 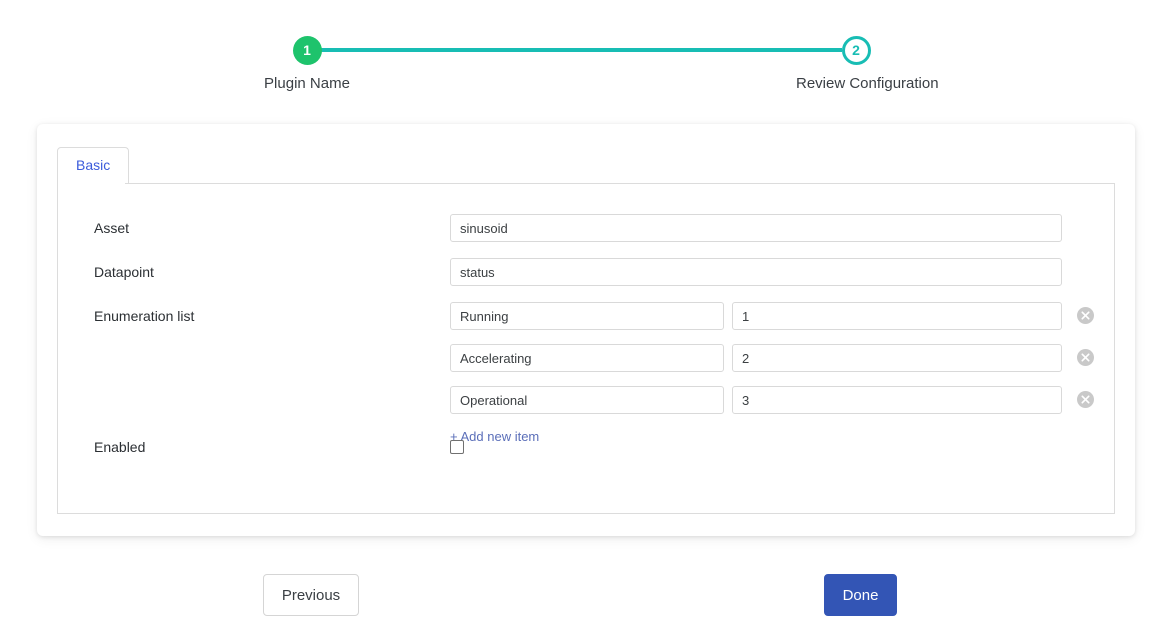 I want to click on enumeration-list-rows: + Add new item, so click(x=772, y=373).